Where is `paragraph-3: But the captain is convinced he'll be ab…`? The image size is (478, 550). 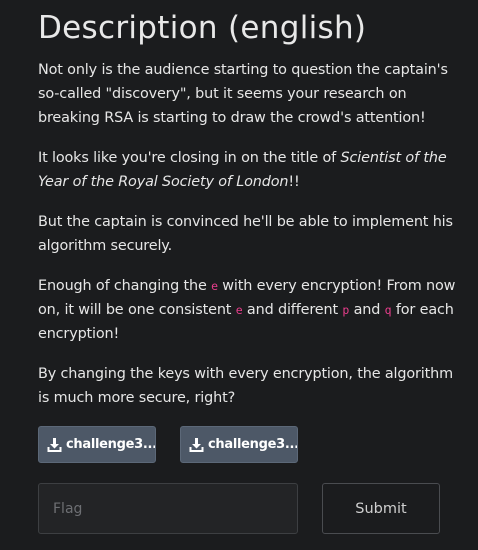
paragraph-3: But the captain is convinced he'll be ab… is located at coordinates (245, 234).